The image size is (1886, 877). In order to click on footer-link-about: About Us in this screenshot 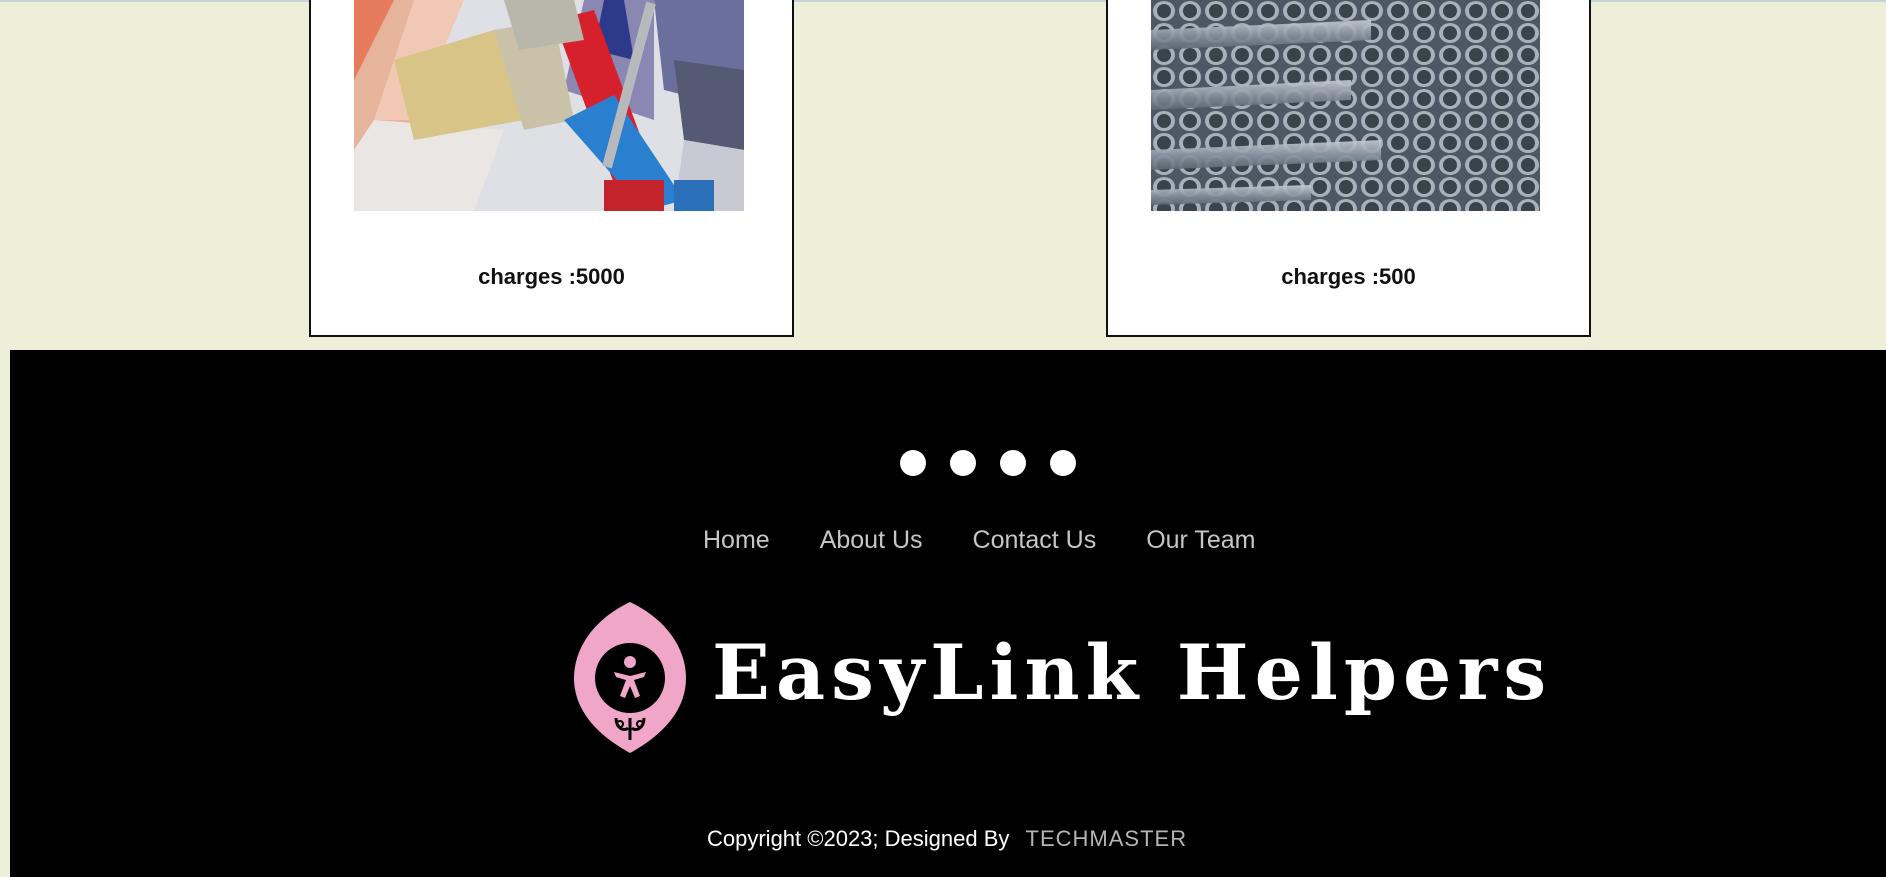, I will do `click(871, 540)`.